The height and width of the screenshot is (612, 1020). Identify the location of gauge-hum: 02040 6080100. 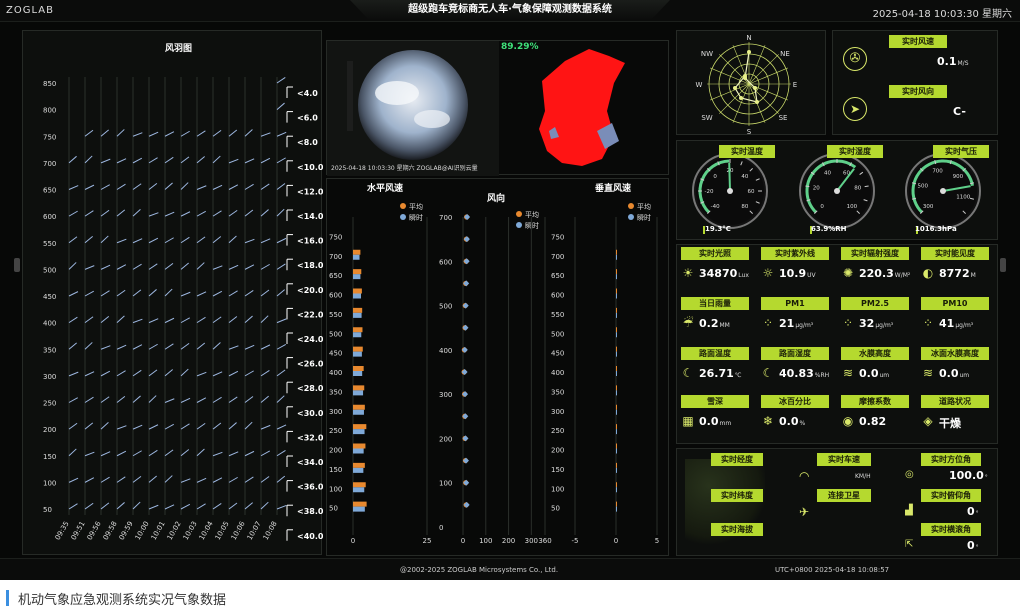
(837, 193).